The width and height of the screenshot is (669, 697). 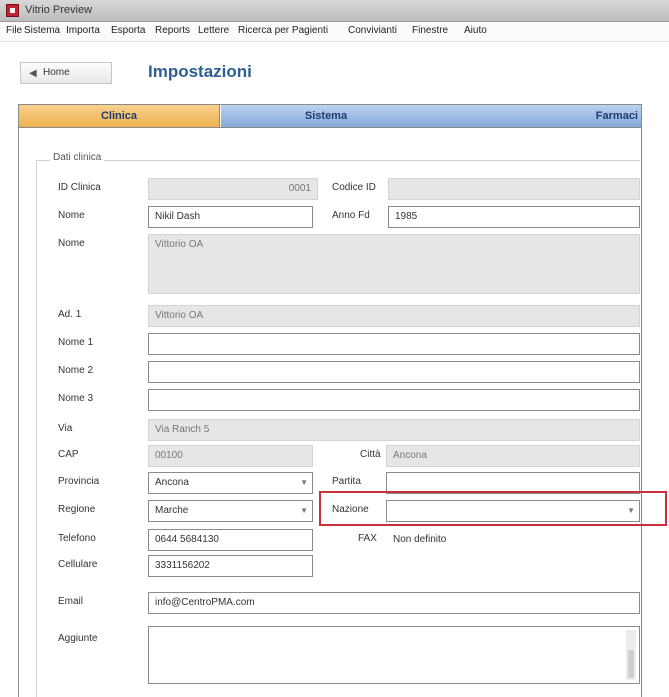 I want to click on anno-field: 1985, so click(x=514, y=217).